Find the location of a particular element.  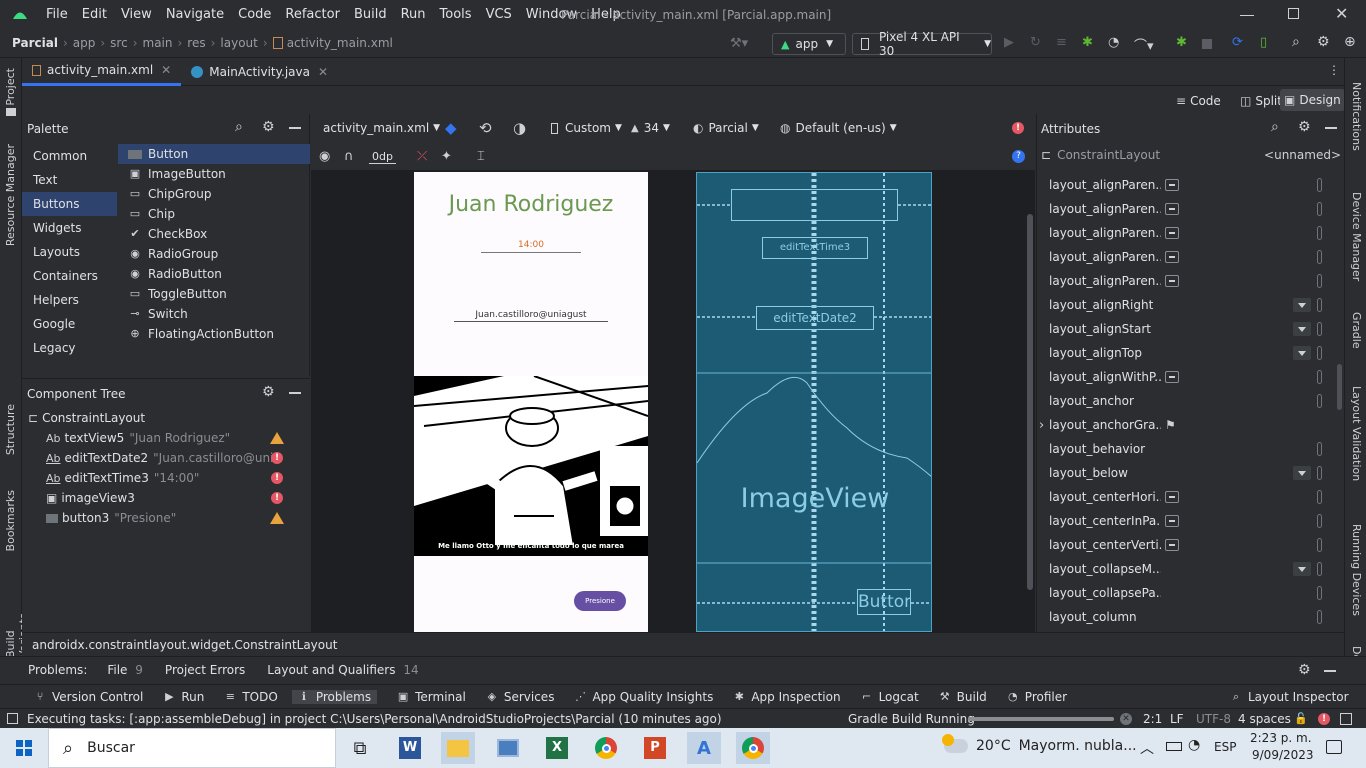

error-status-icon: ! is located at coordinates (1324, 719).